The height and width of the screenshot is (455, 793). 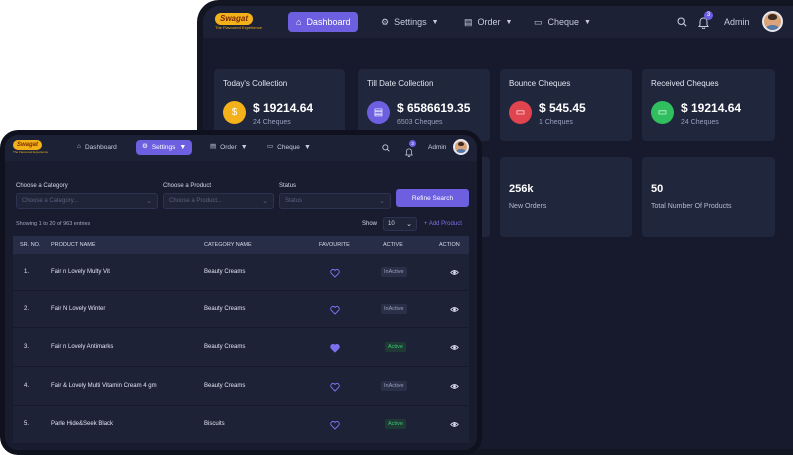 What do you see at coordinates (449, 245) in the screenshot?
I see `column-header: ACTION` at bounding box center [449, 245].